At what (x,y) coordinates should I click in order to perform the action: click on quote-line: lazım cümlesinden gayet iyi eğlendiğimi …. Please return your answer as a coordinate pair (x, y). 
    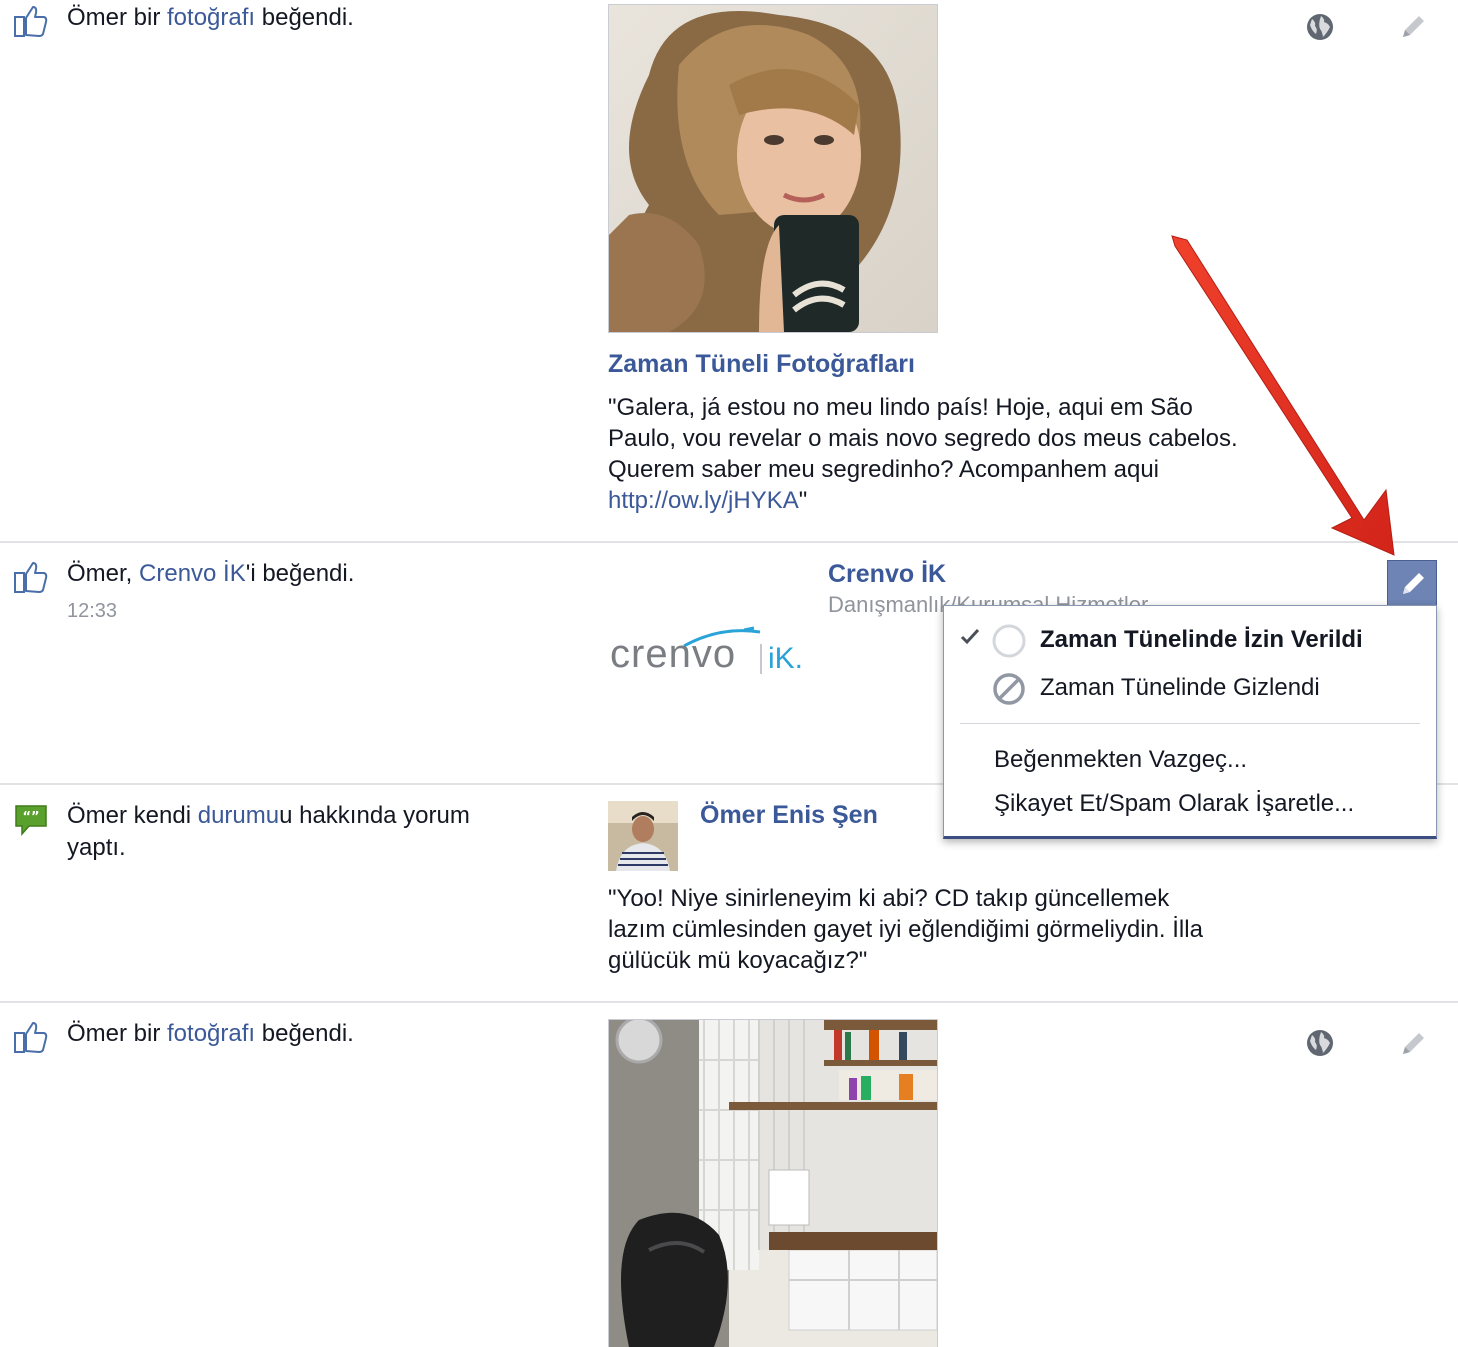
    Looking at the image, I should click on (905, 929).